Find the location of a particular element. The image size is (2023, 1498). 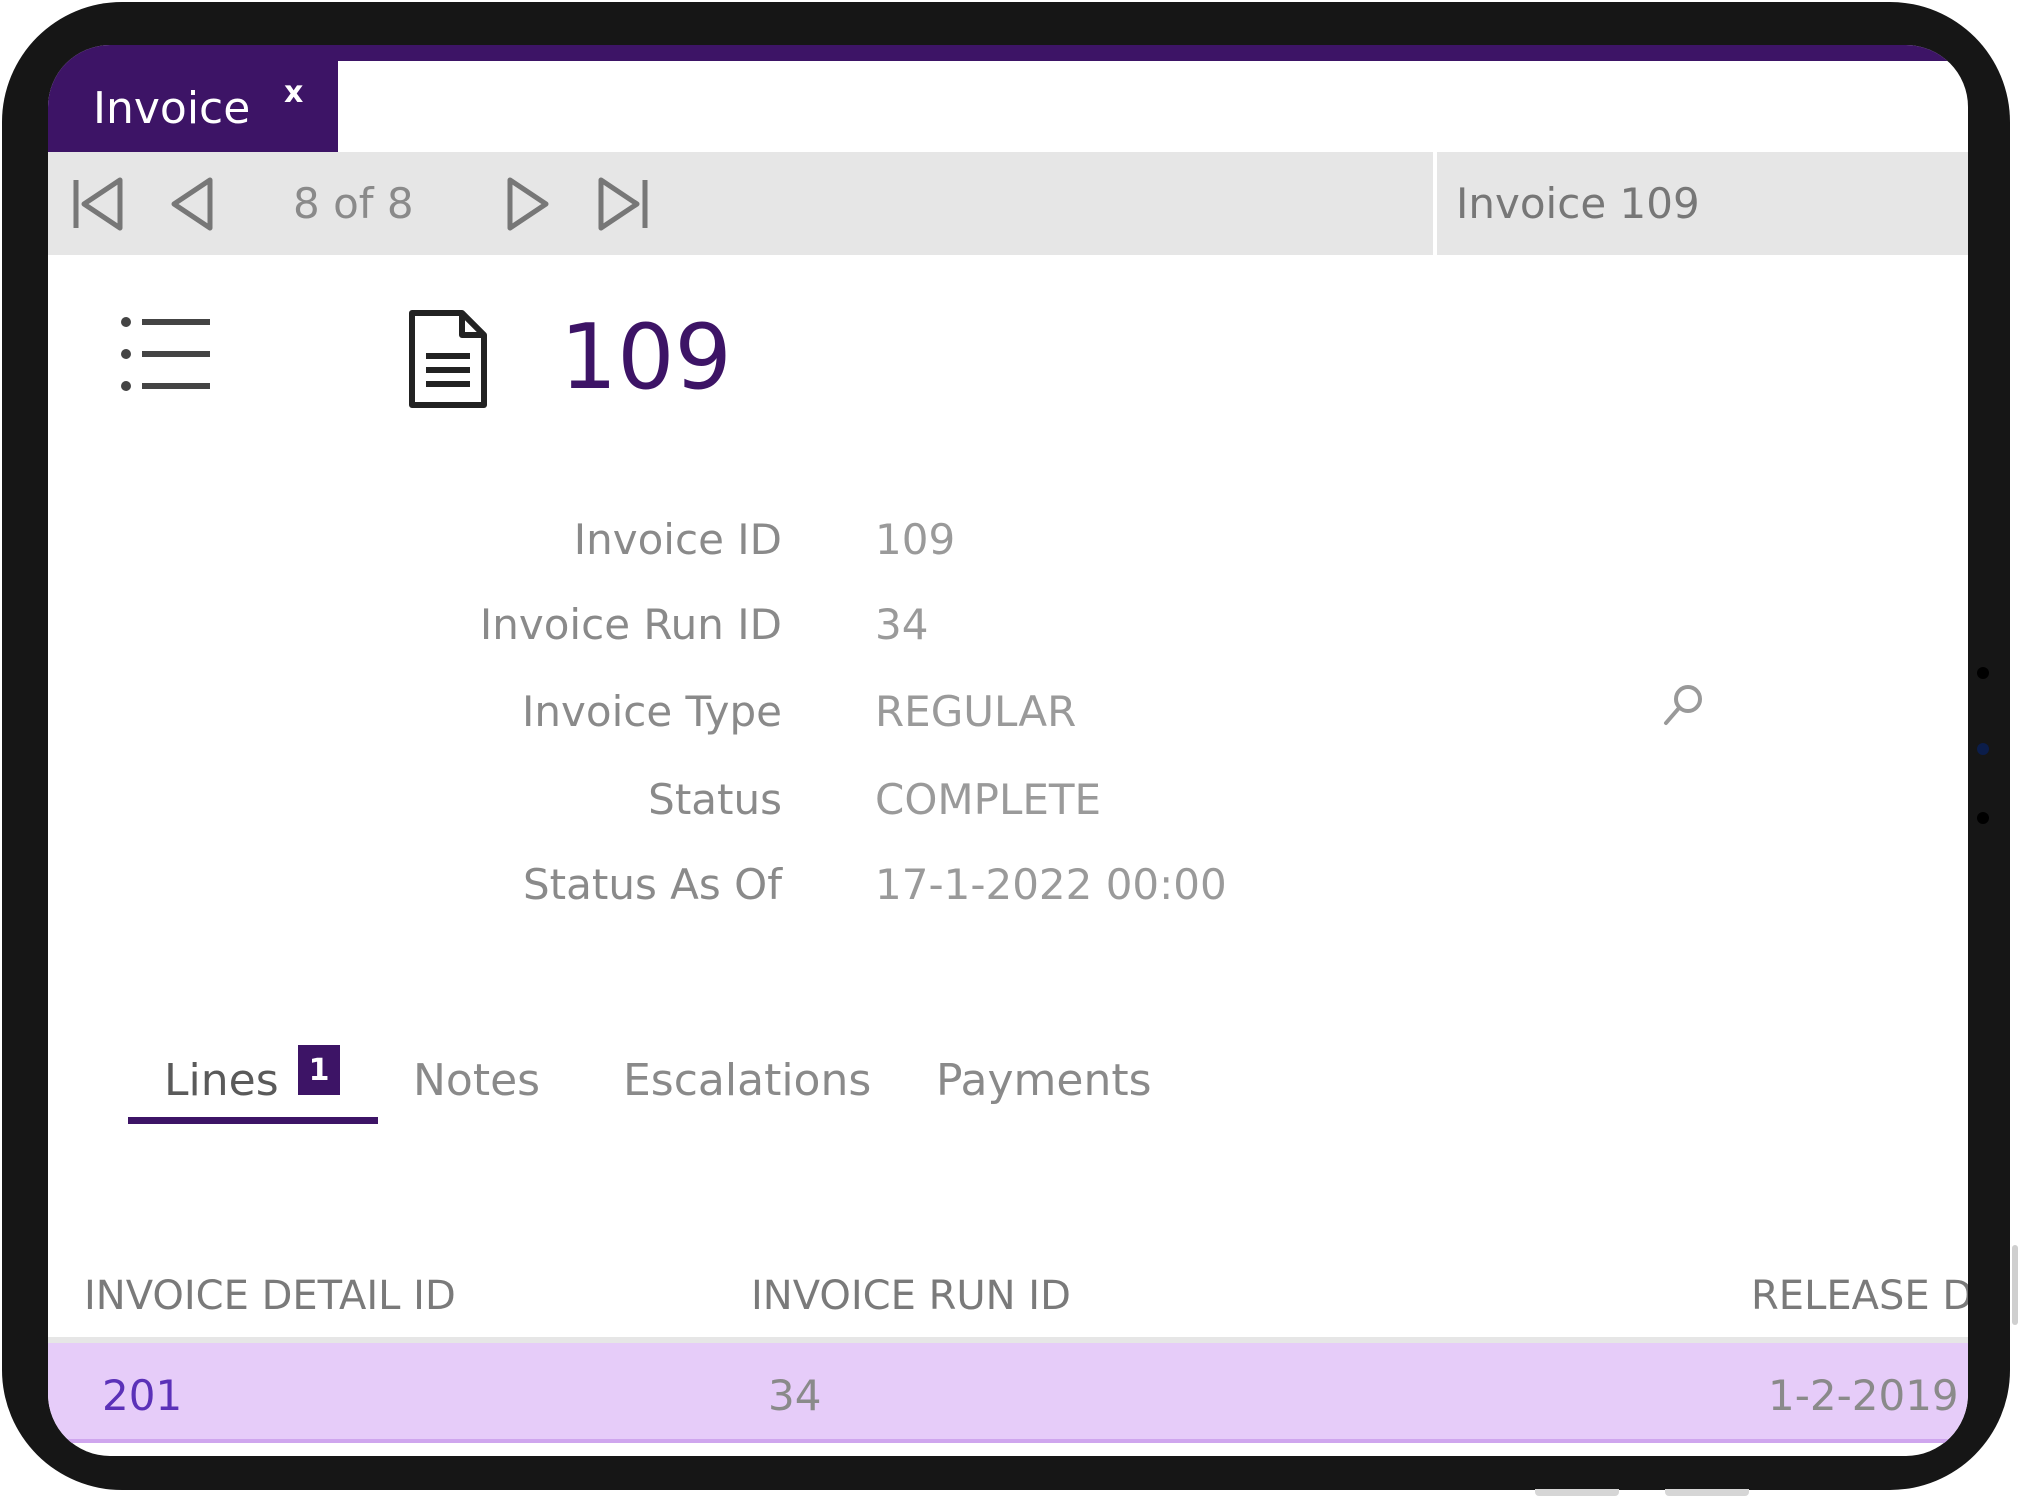

detail-tabs: Lines 1 Notes Escalations Payments is located at coordinates (1008, 1085).